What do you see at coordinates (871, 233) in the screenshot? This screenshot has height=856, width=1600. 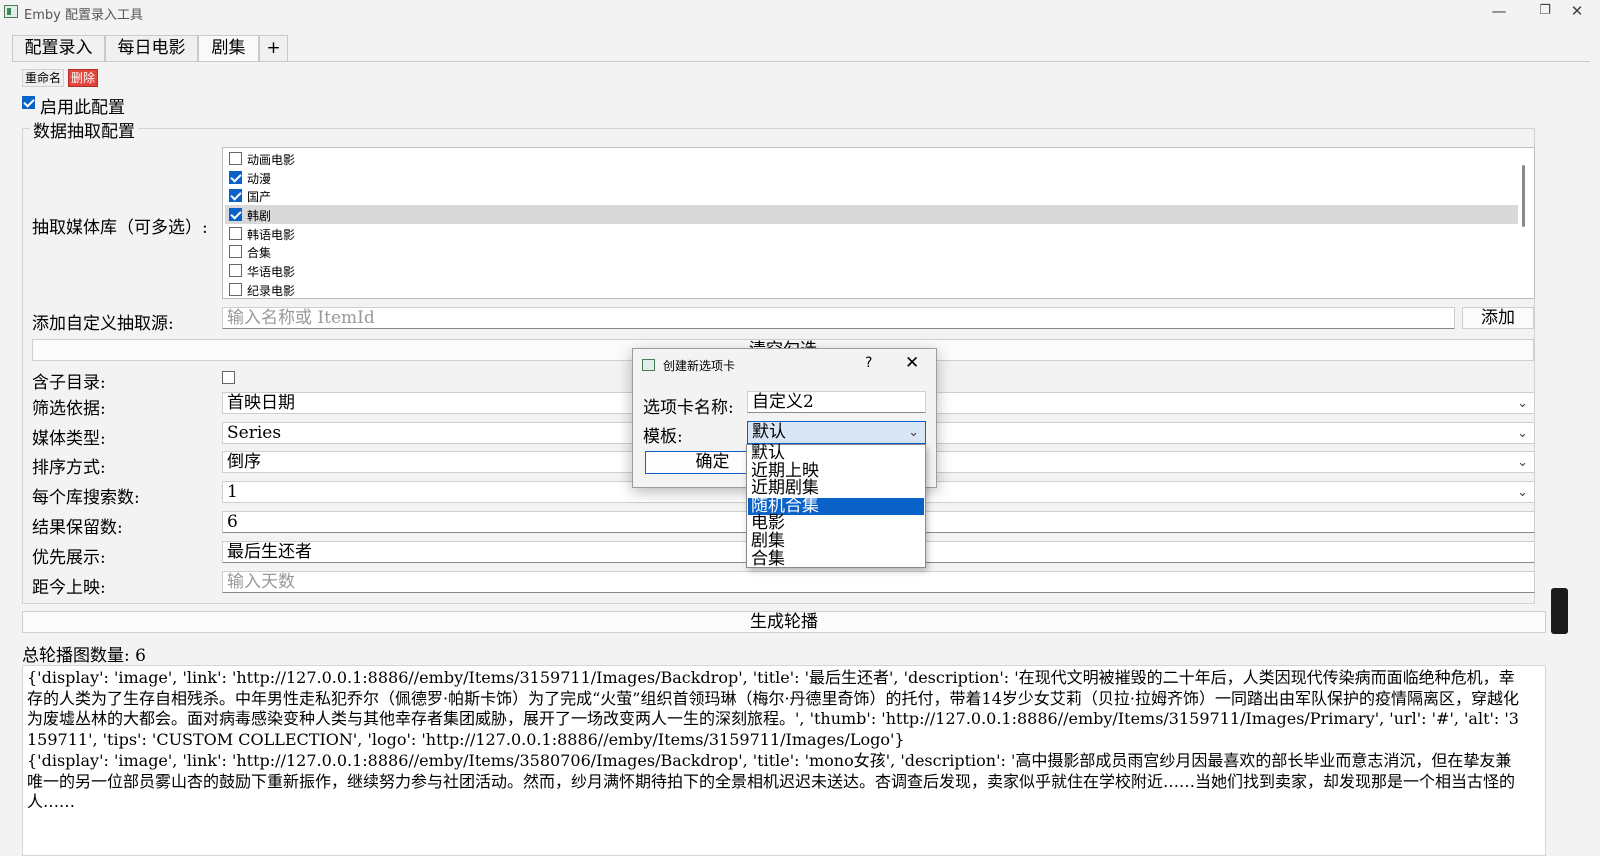 I see `list-item: 韩语电影` at bounding box center [871, 233].